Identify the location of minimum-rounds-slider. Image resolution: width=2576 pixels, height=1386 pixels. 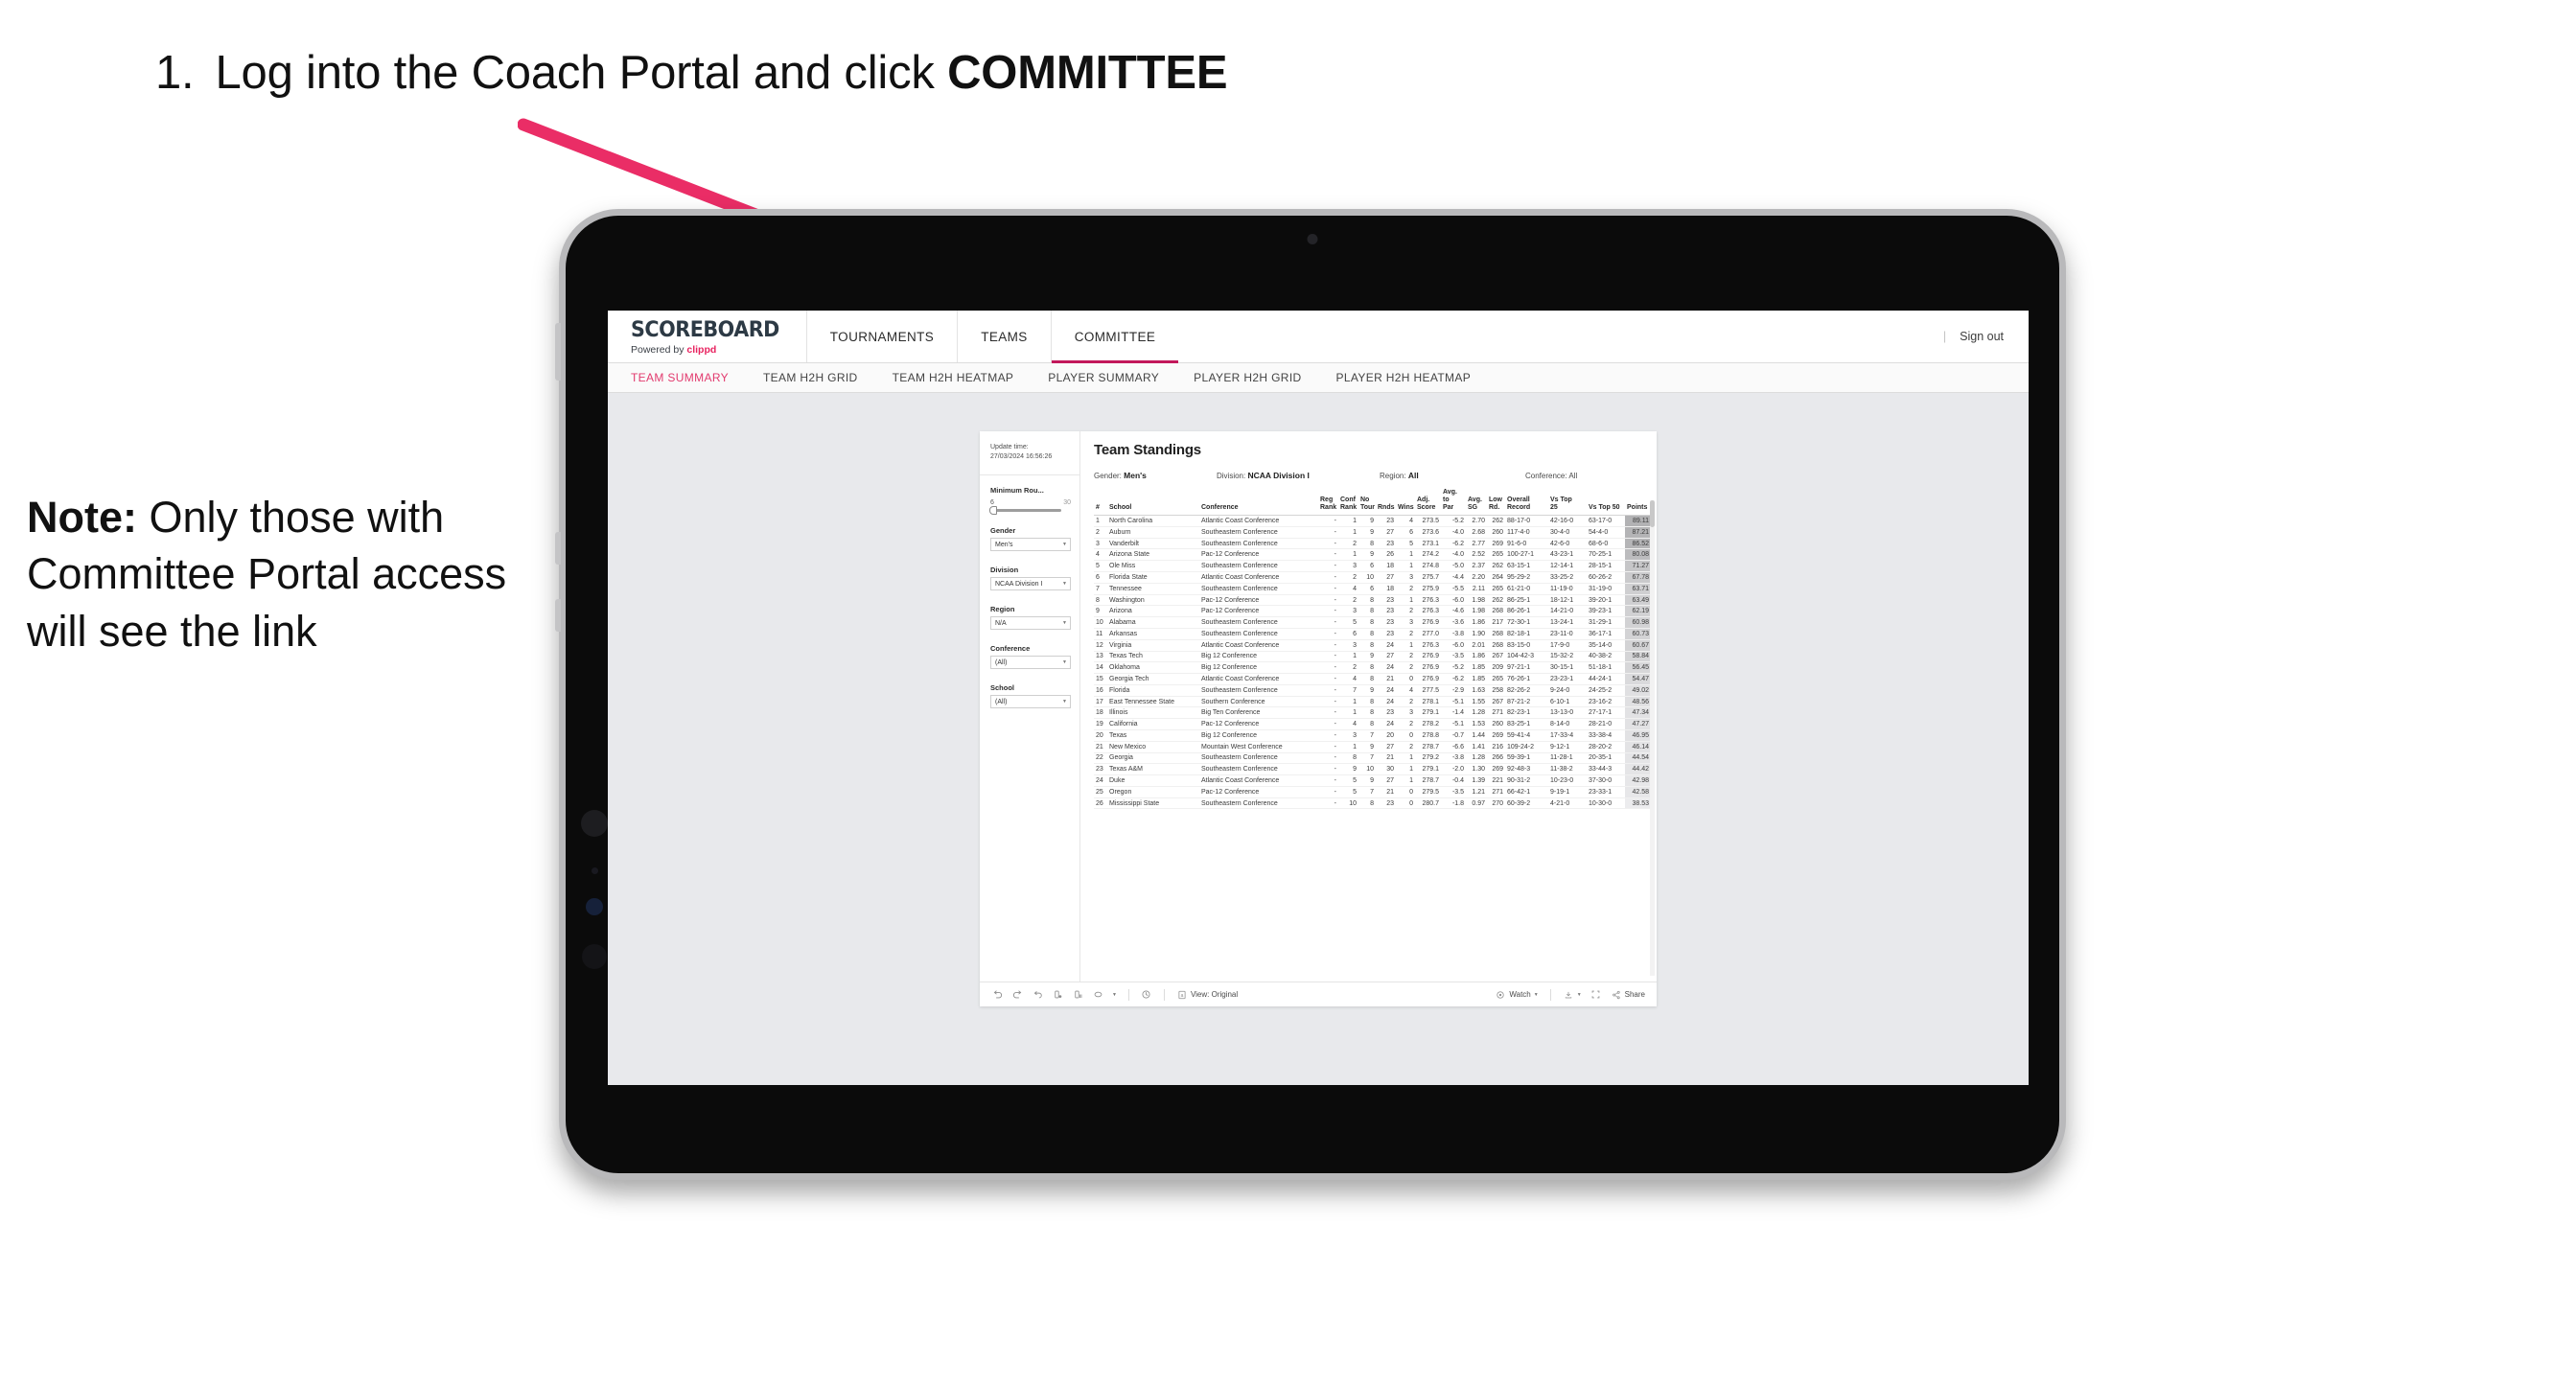
(1025, 511).